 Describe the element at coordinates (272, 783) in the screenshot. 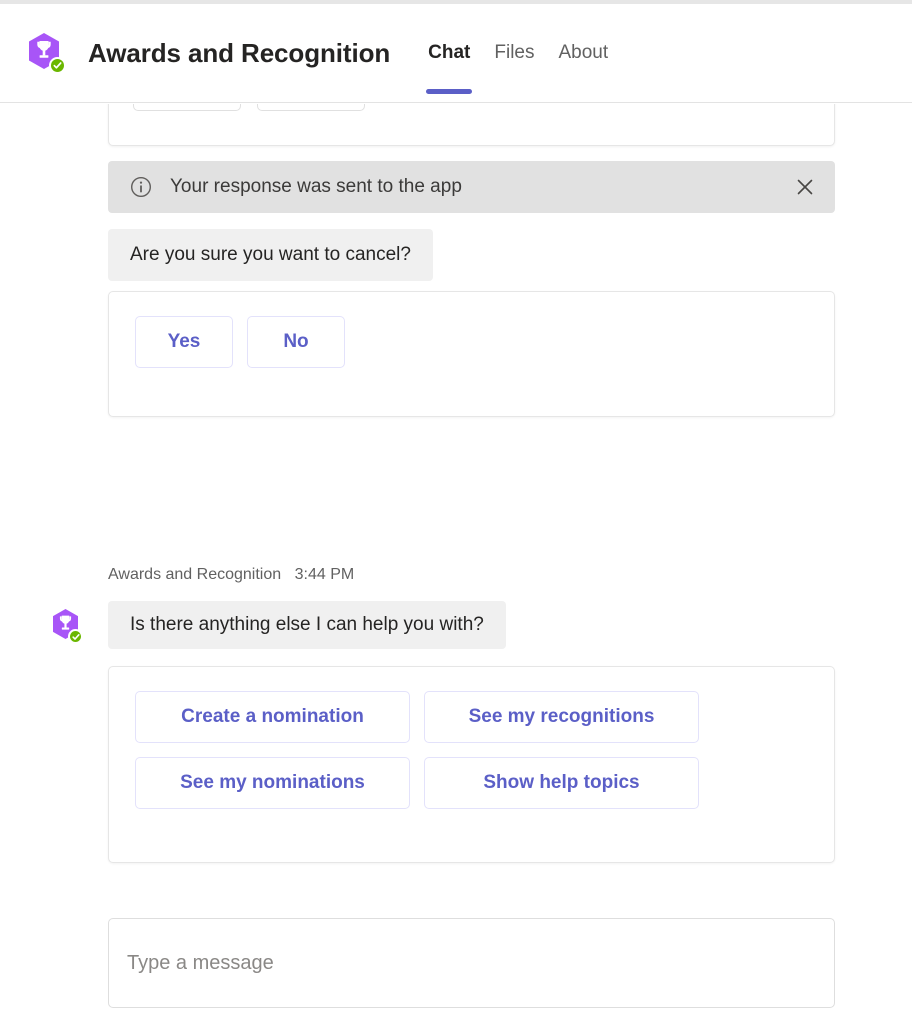

I see `see-my-nominations-button: See my nominations` at that location.